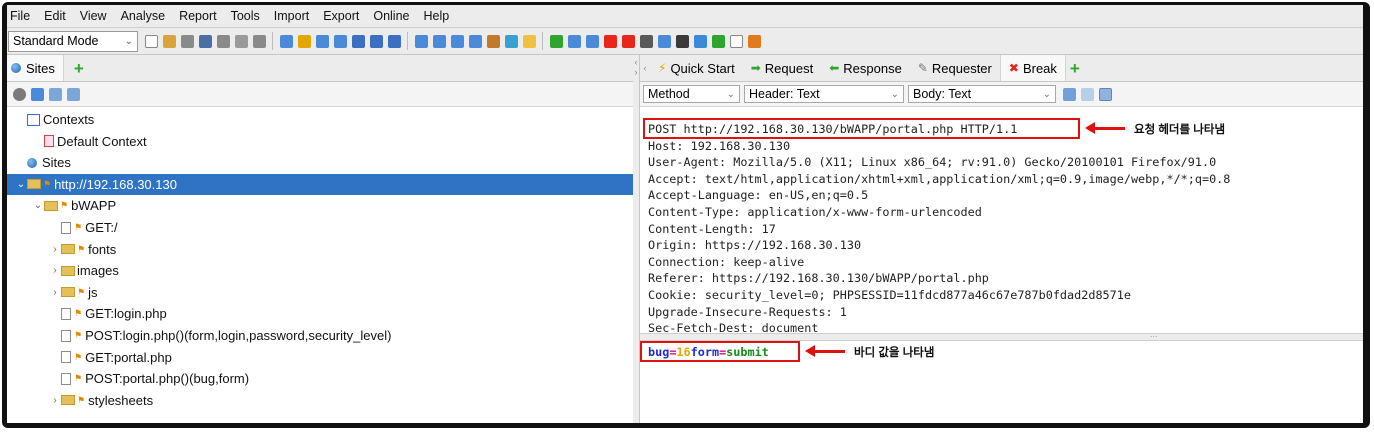 This screenshot has height=432, width=1374. I want to click on request-header-line: Content-Length: 17, so click(712, 228).